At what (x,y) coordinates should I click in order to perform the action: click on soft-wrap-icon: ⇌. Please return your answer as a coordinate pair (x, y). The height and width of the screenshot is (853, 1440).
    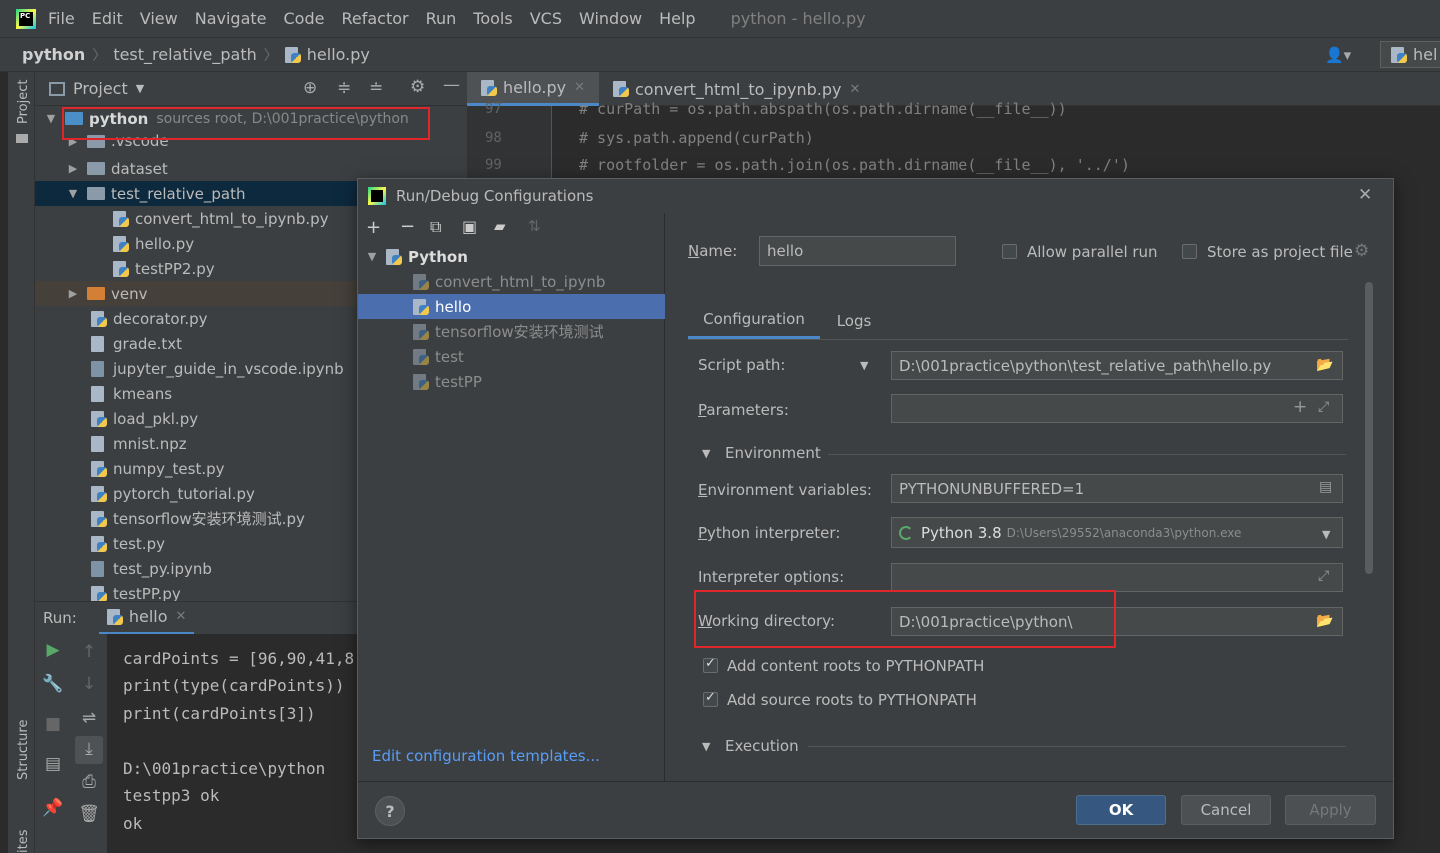
    Looking at the image, I should click on (89, 718).